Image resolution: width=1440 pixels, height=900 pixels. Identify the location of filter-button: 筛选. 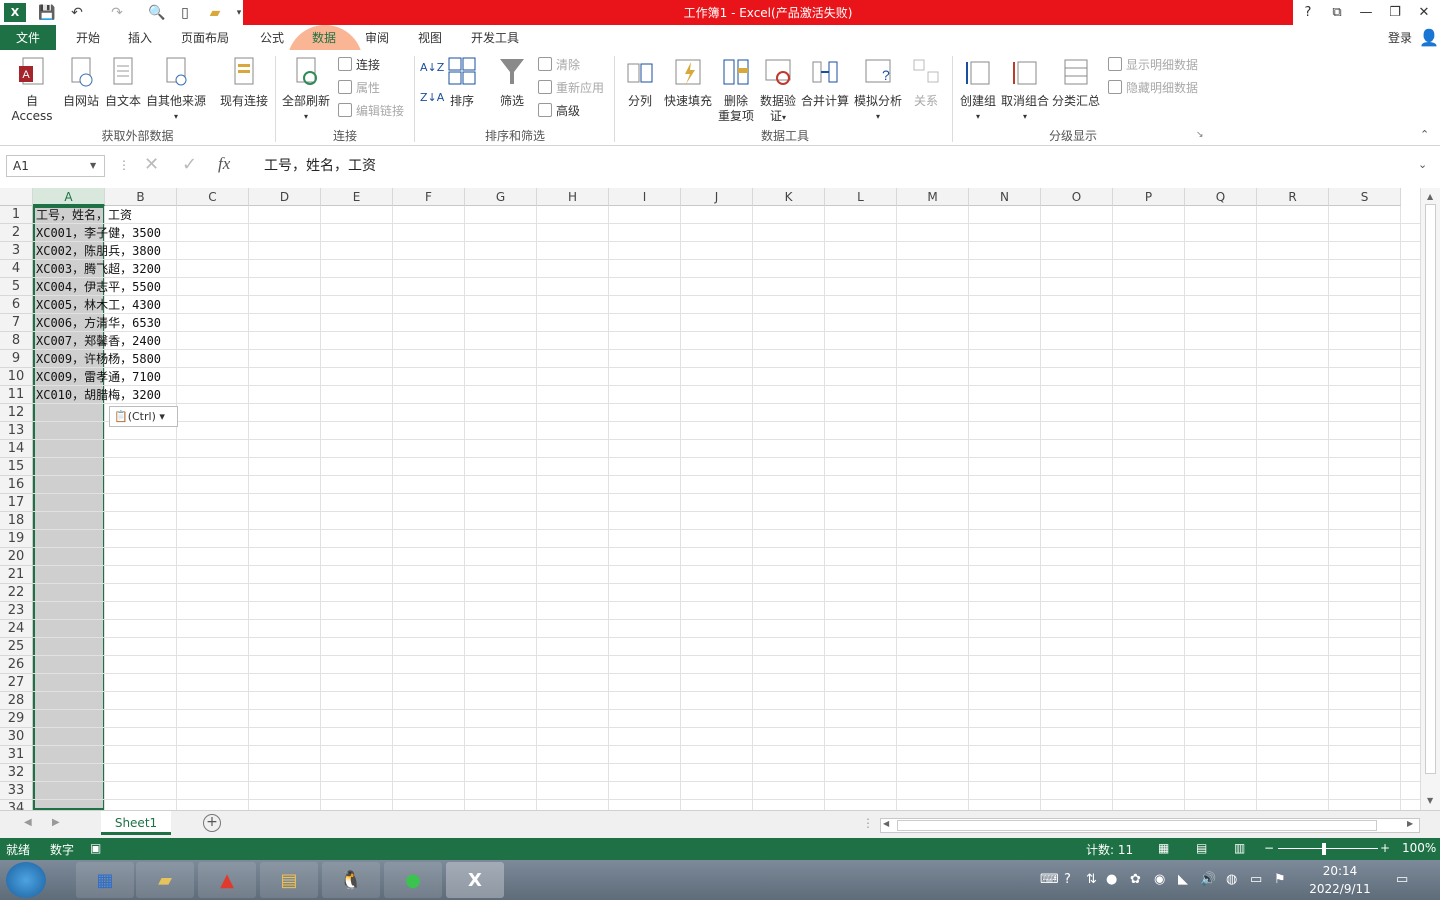
(512, 82).